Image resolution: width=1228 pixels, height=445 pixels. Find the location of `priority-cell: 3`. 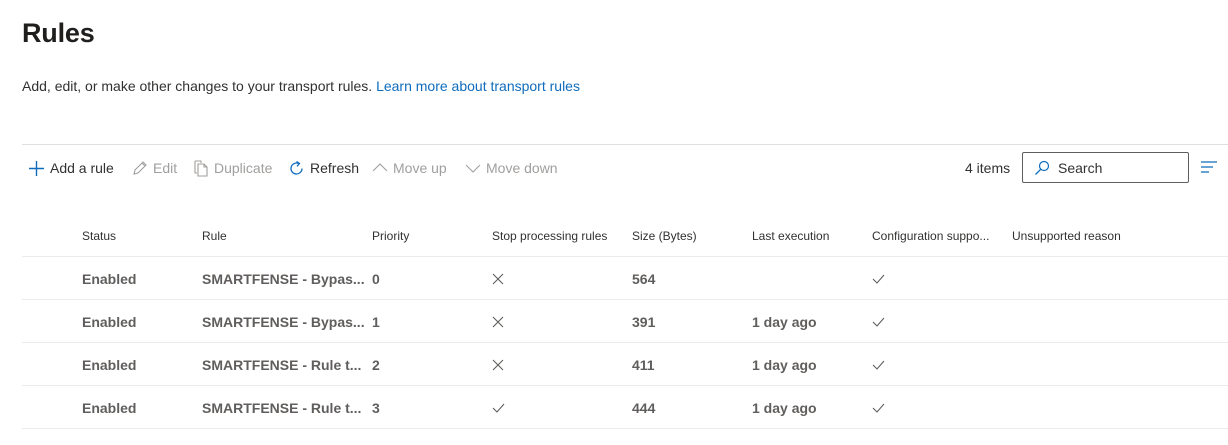

priority-cell: 3 is located at coordinates (376, 407).